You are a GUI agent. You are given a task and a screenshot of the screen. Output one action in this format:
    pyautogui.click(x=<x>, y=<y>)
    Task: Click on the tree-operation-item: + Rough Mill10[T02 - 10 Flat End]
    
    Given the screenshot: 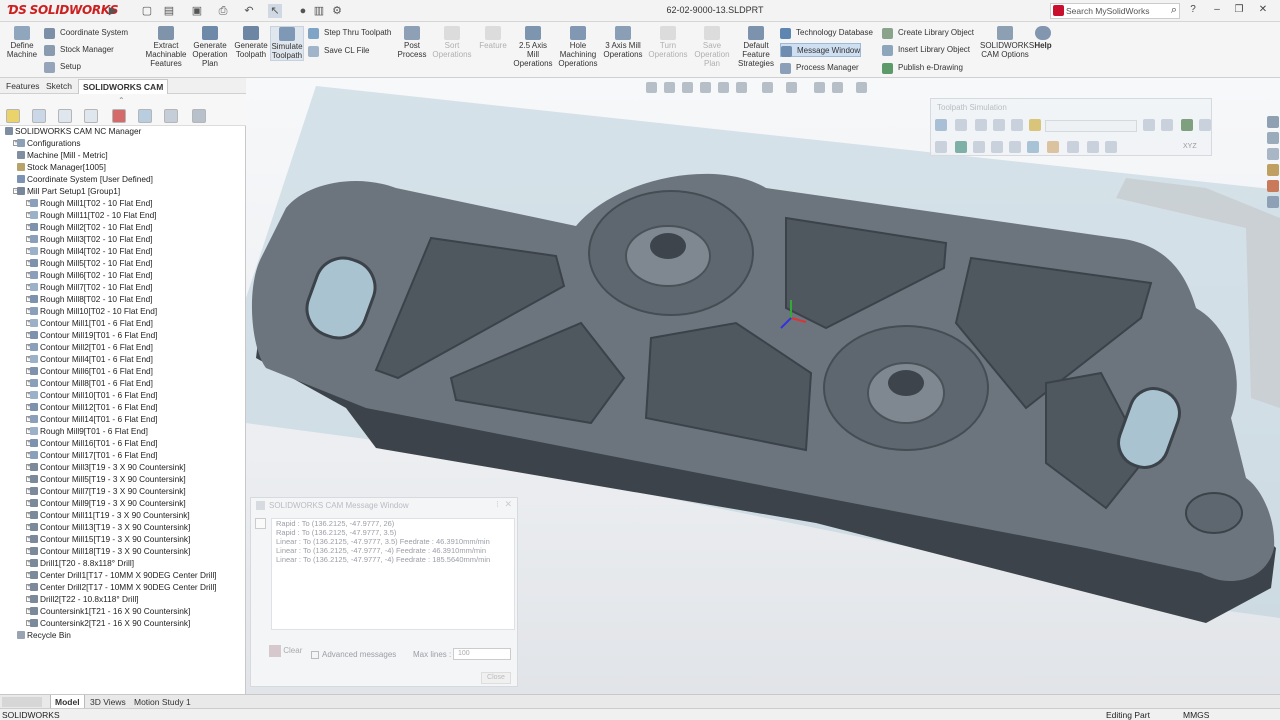 What is the action you would take?
    pyautogui.click(x=91, y=311)
    